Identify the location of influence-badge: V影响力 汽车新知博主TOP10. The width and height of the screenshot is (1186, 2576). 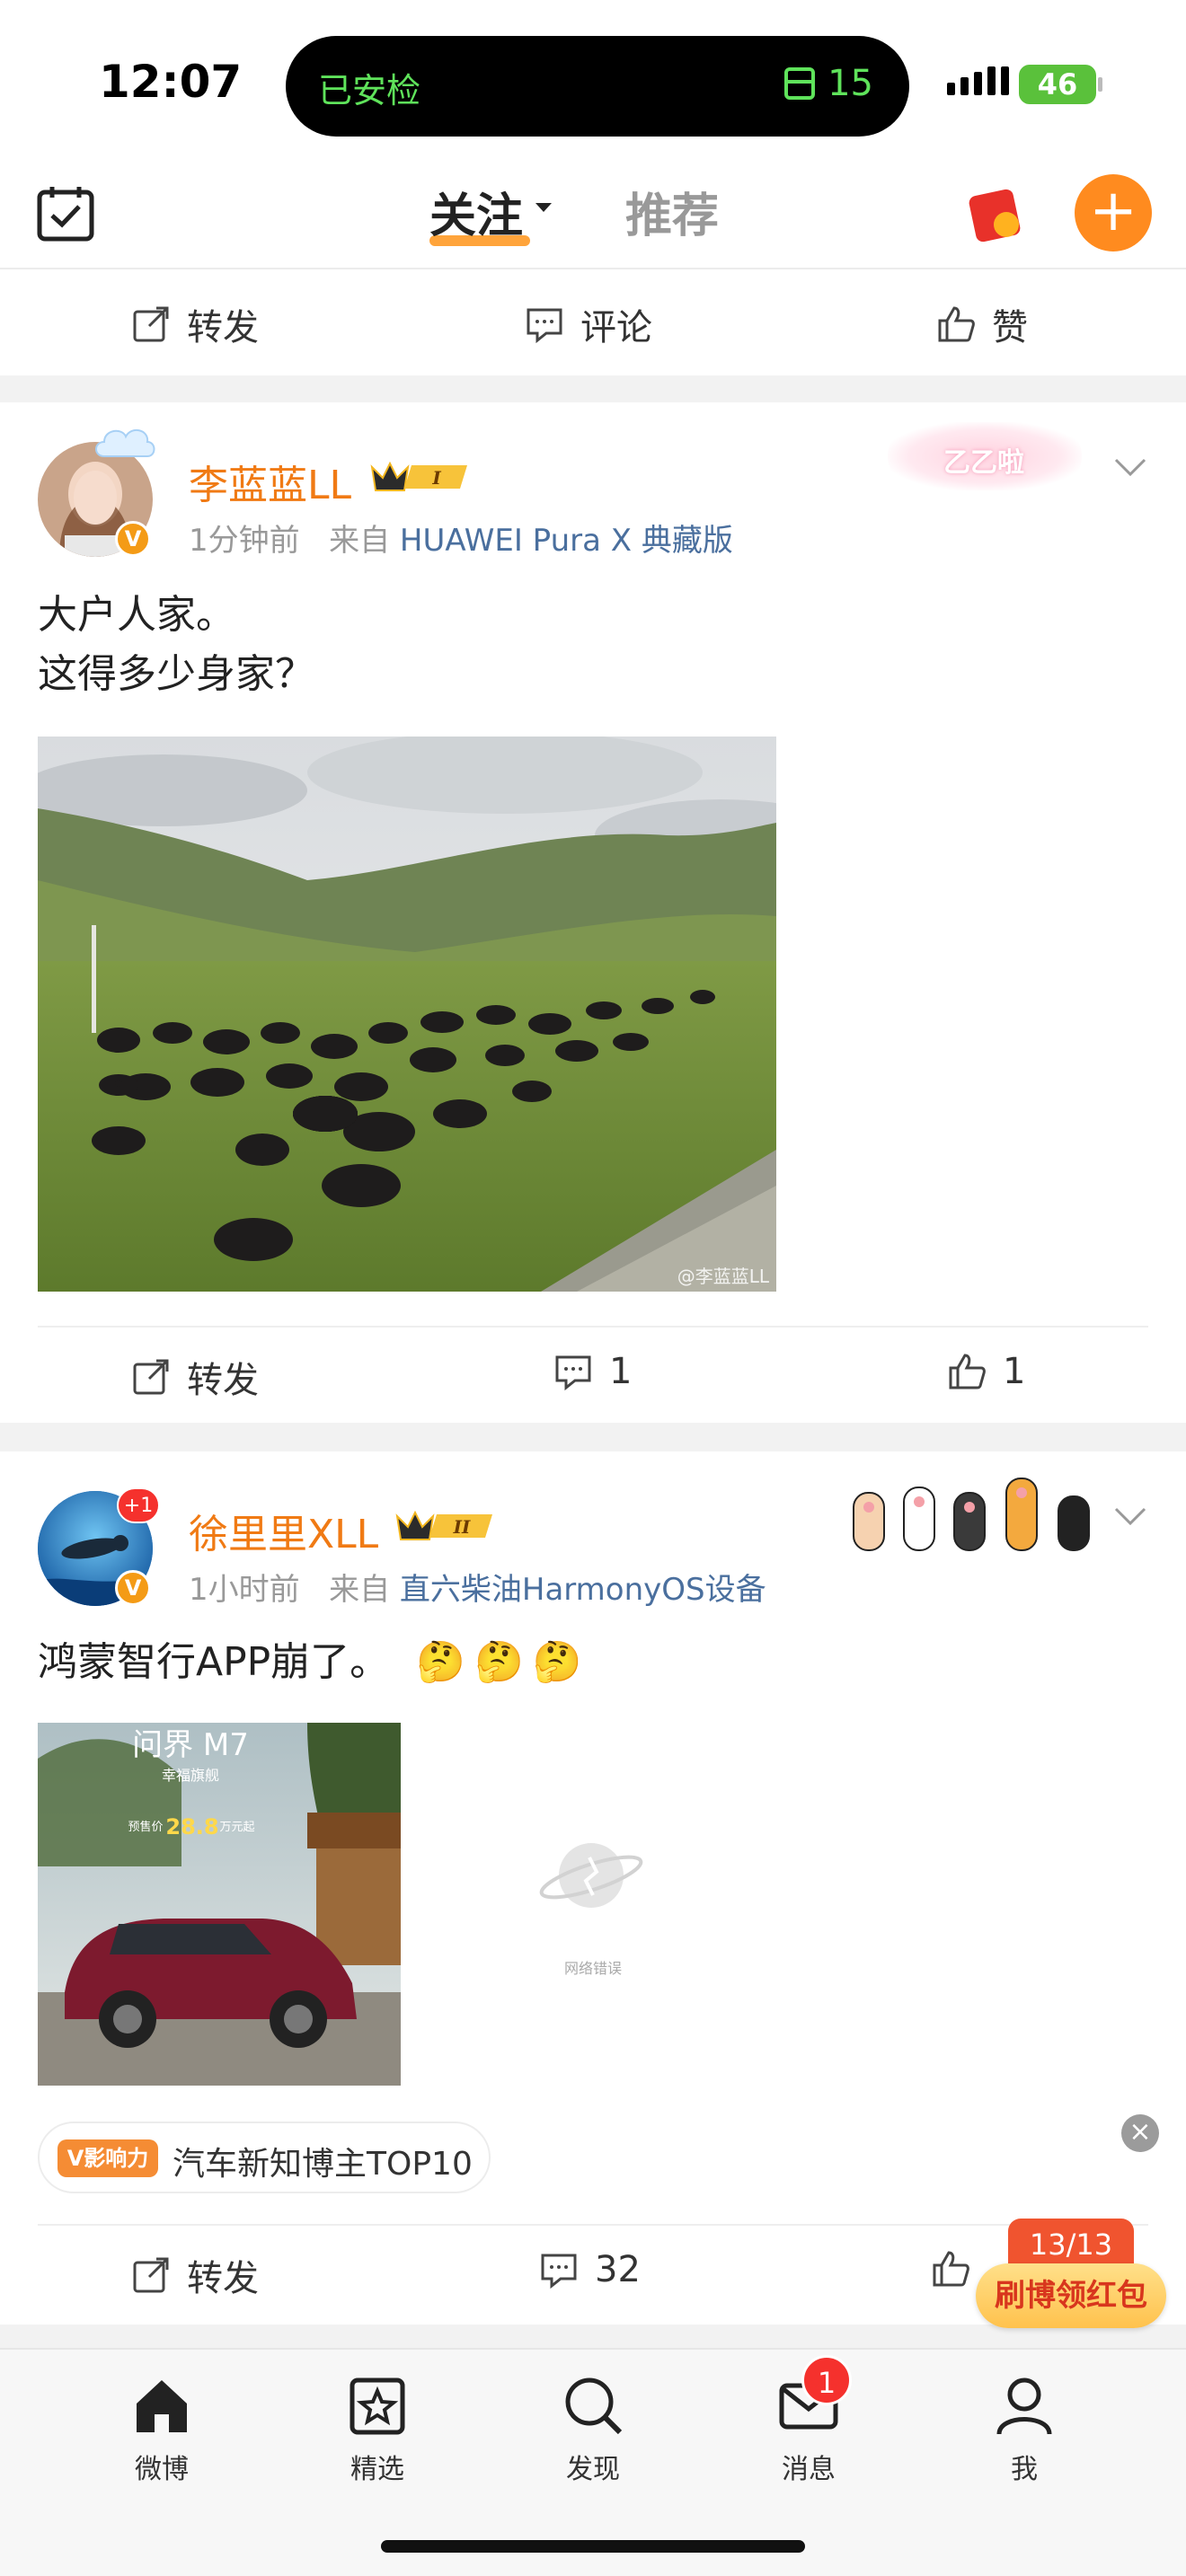
(264, 2157).